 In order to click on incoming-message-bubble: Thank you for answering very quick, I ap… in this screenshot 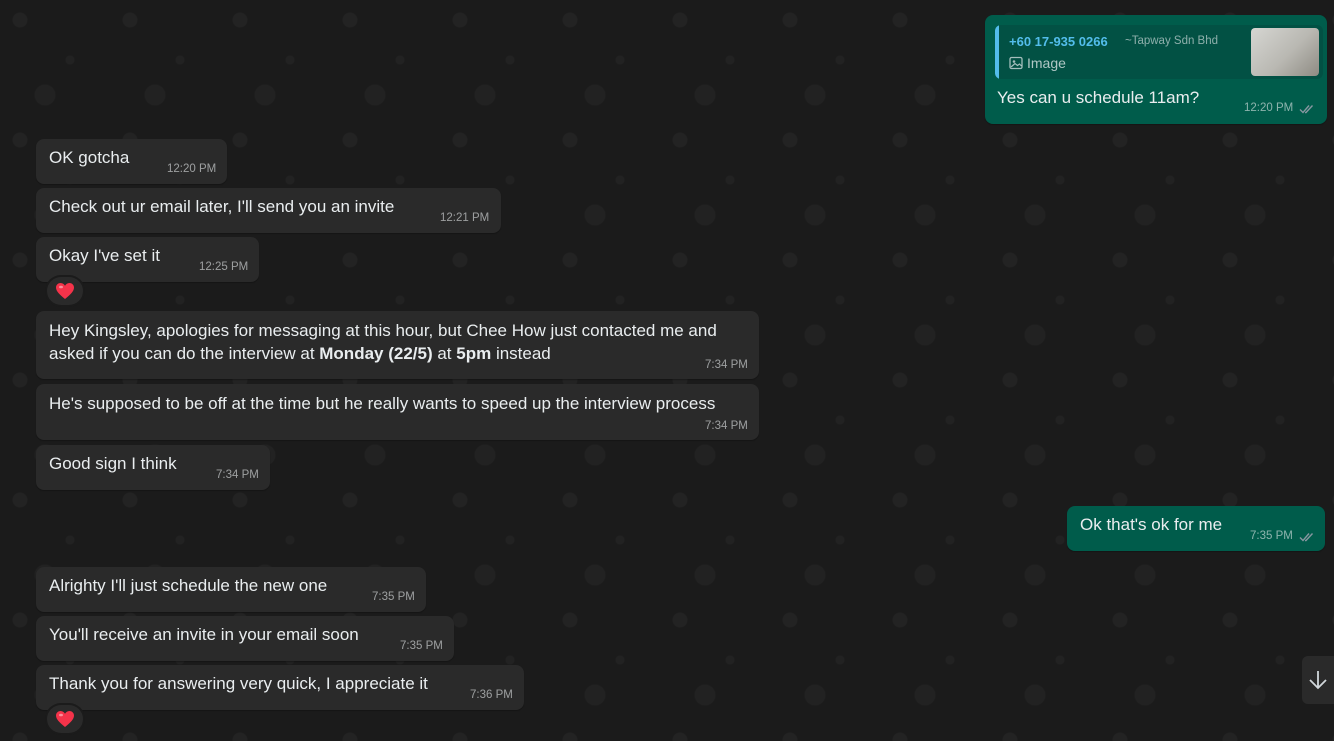, I will do `click(280, 687)`.